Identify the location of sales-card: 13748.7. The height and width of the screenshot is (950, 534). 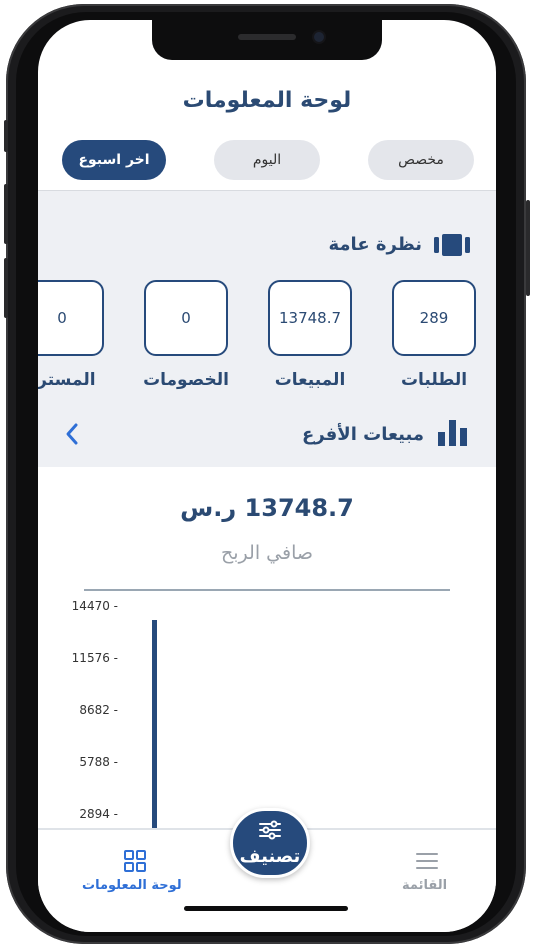
(310, 318).